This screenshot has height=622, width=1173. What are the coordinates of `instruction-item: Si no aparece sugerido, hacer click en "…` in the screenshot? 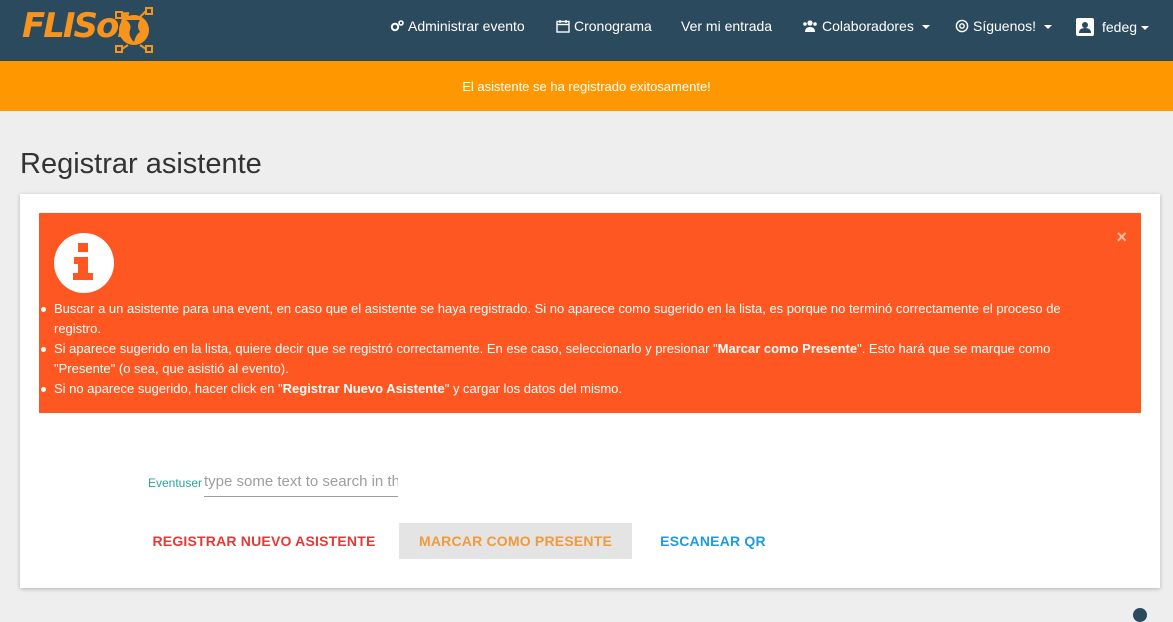 It's located at (570, 389).